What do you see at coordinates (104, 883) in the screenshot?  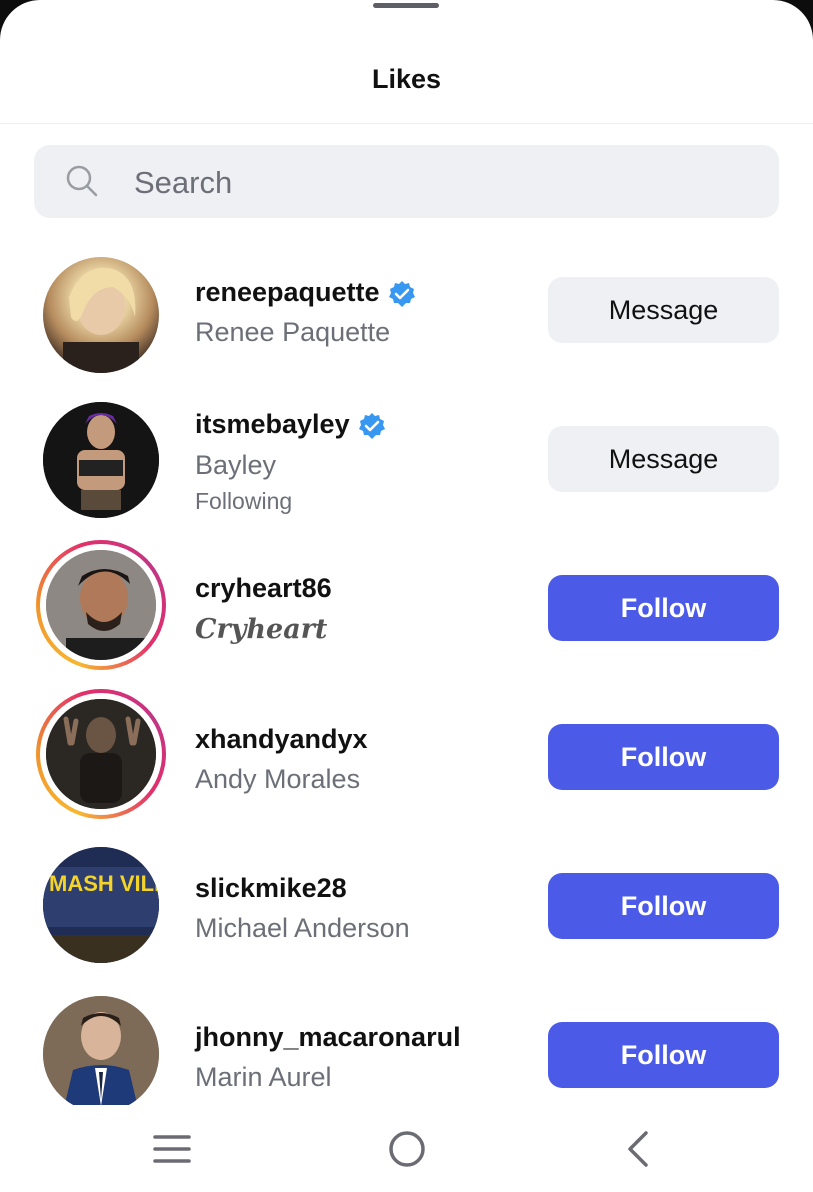 I see `avatar-sign-text: MASH VILLE` at bounding box center [104, 883].